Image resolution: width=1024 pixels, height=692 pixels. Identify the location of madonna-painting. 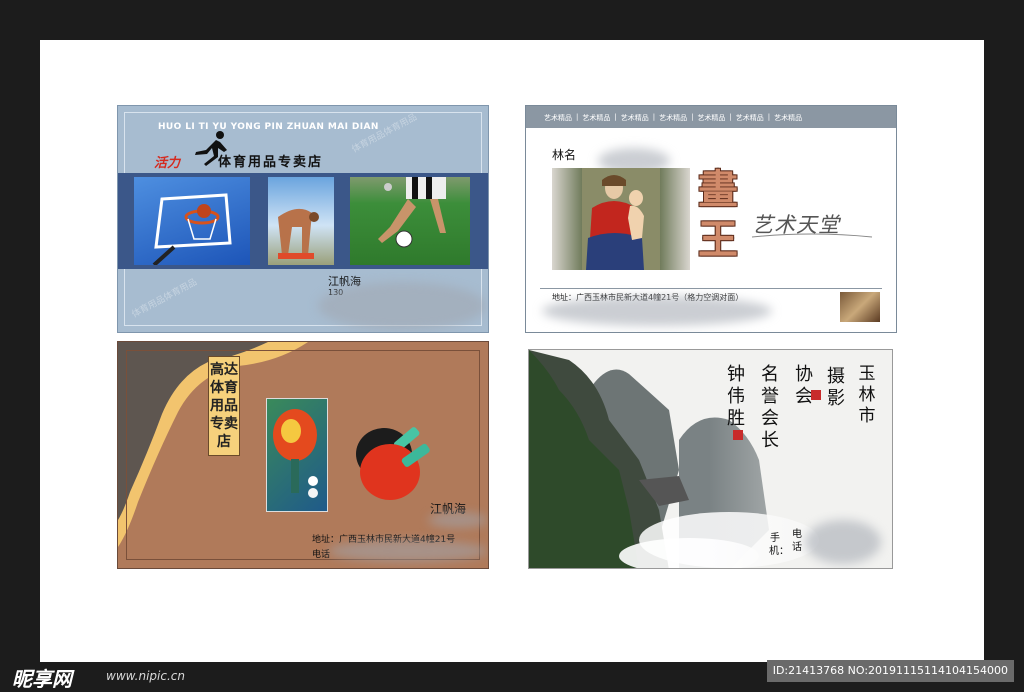
(621, 219).